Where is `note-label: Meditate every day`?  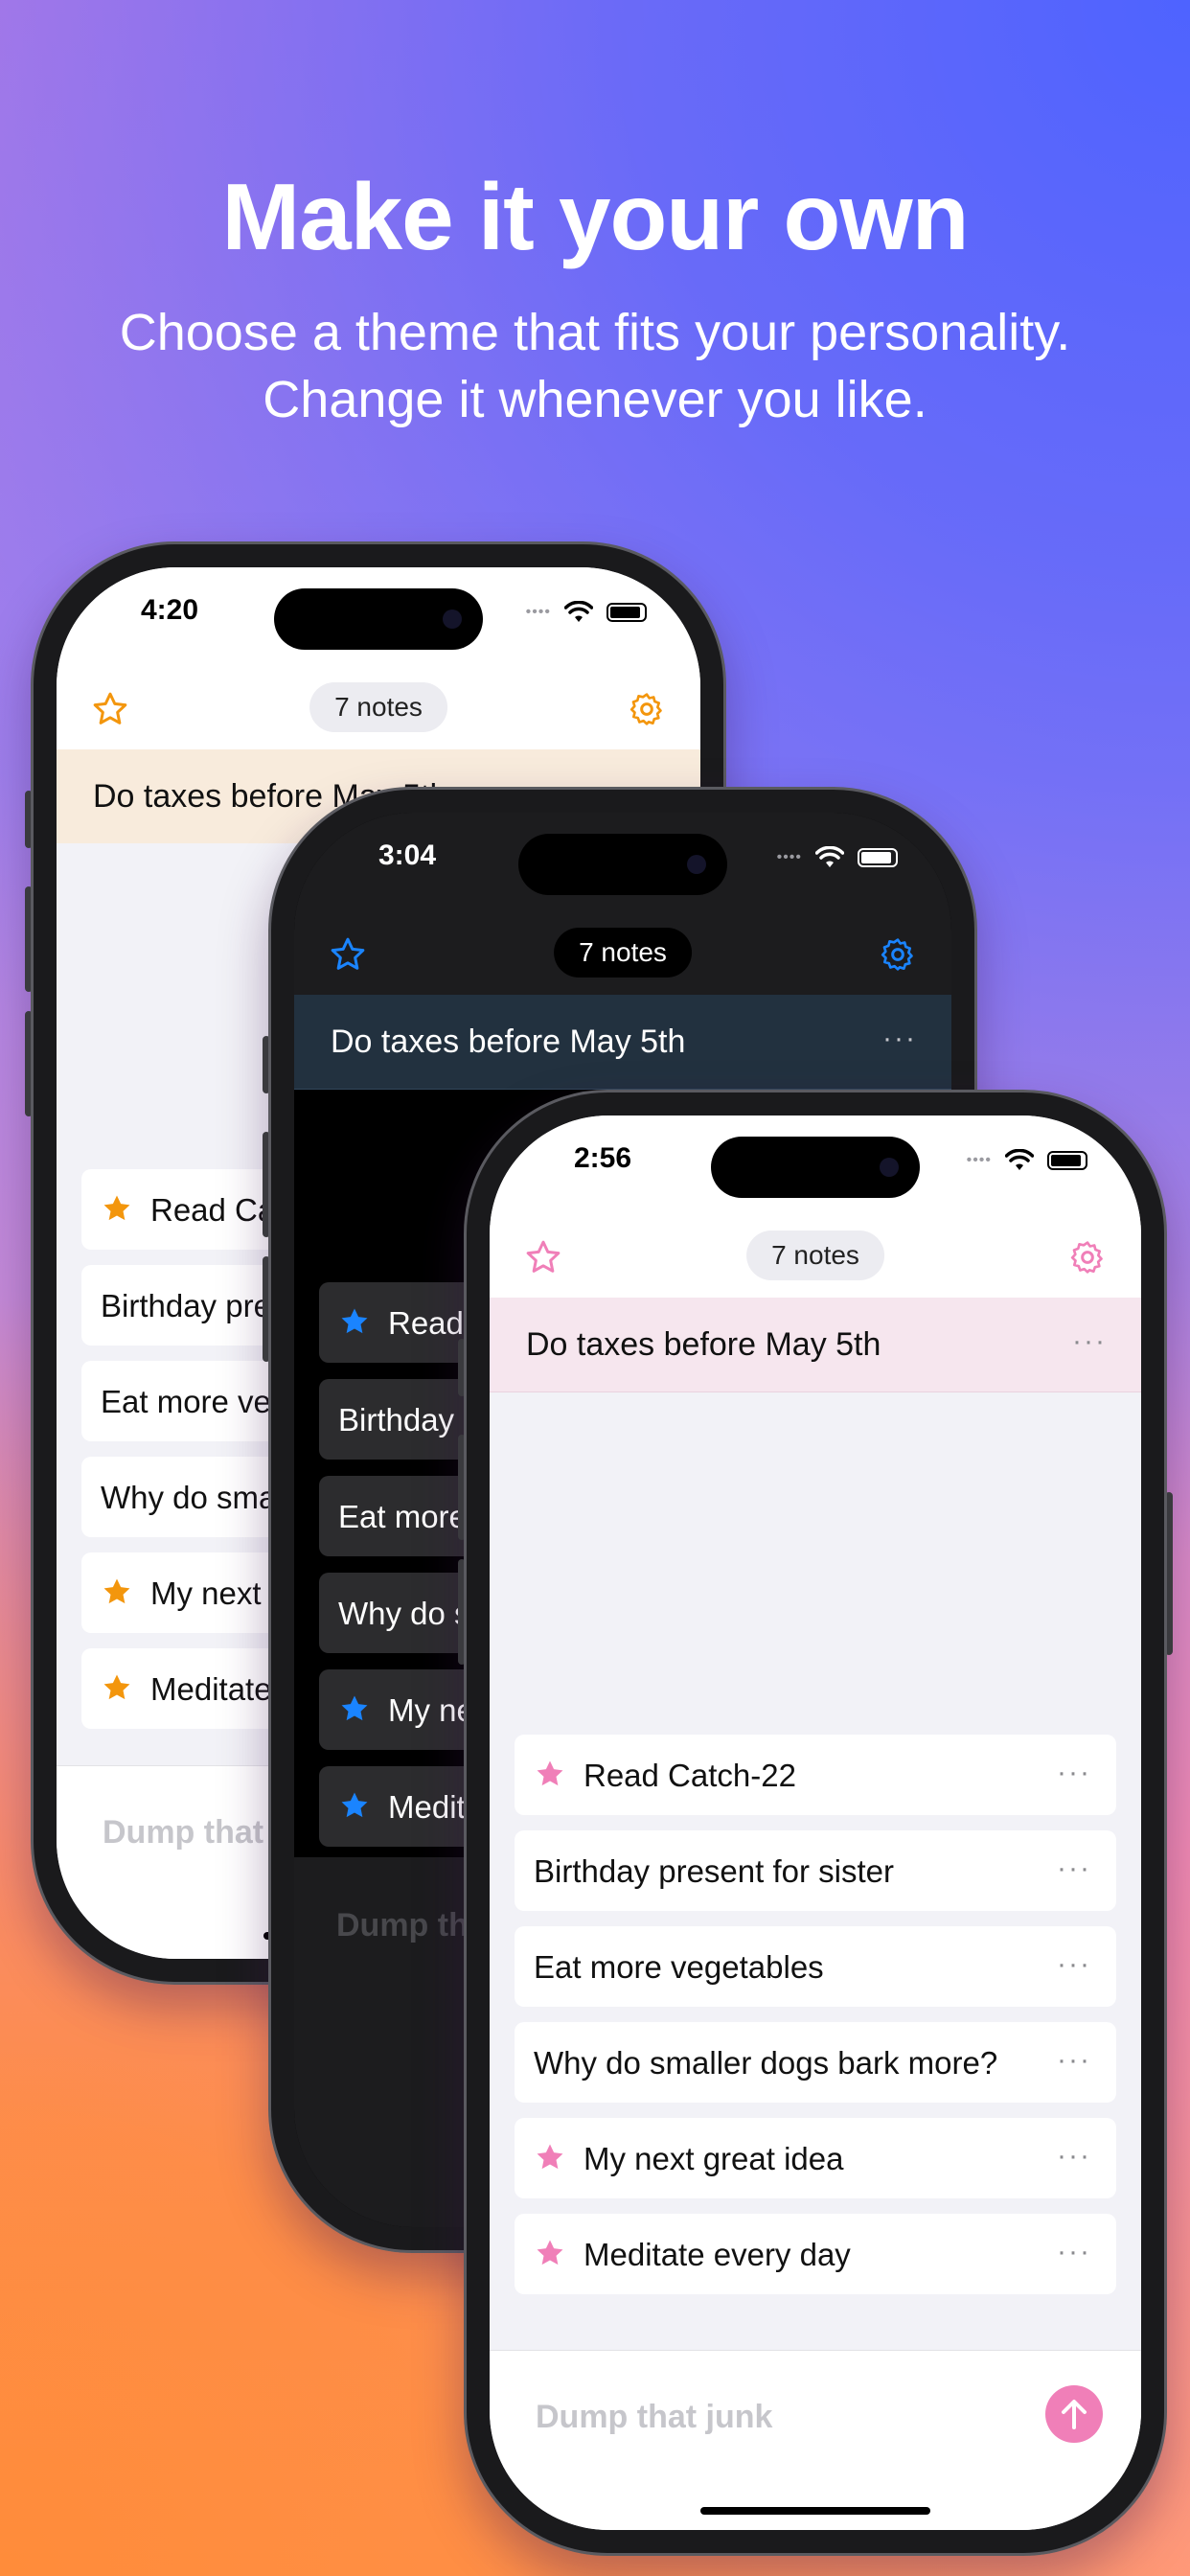 note-label: Meditate every day is located at coordinates (717, 2254).